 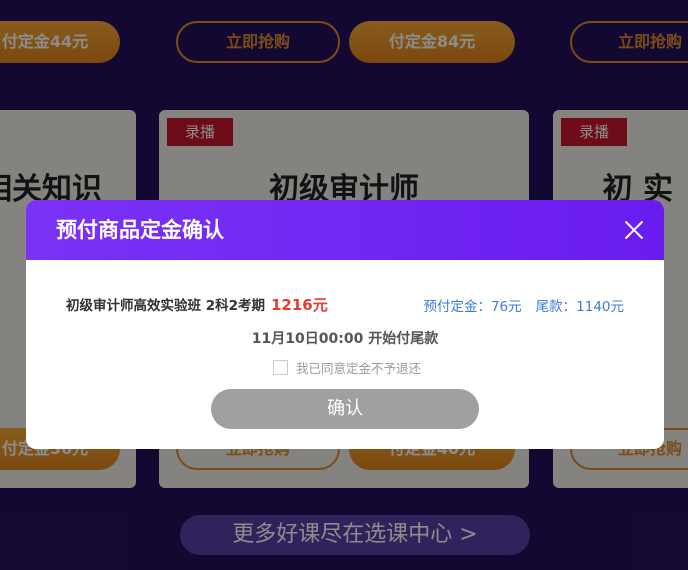 I want to click on payment-breakdown: 预付定金：76元 尾款：1140元, so click(x=523, y=305).